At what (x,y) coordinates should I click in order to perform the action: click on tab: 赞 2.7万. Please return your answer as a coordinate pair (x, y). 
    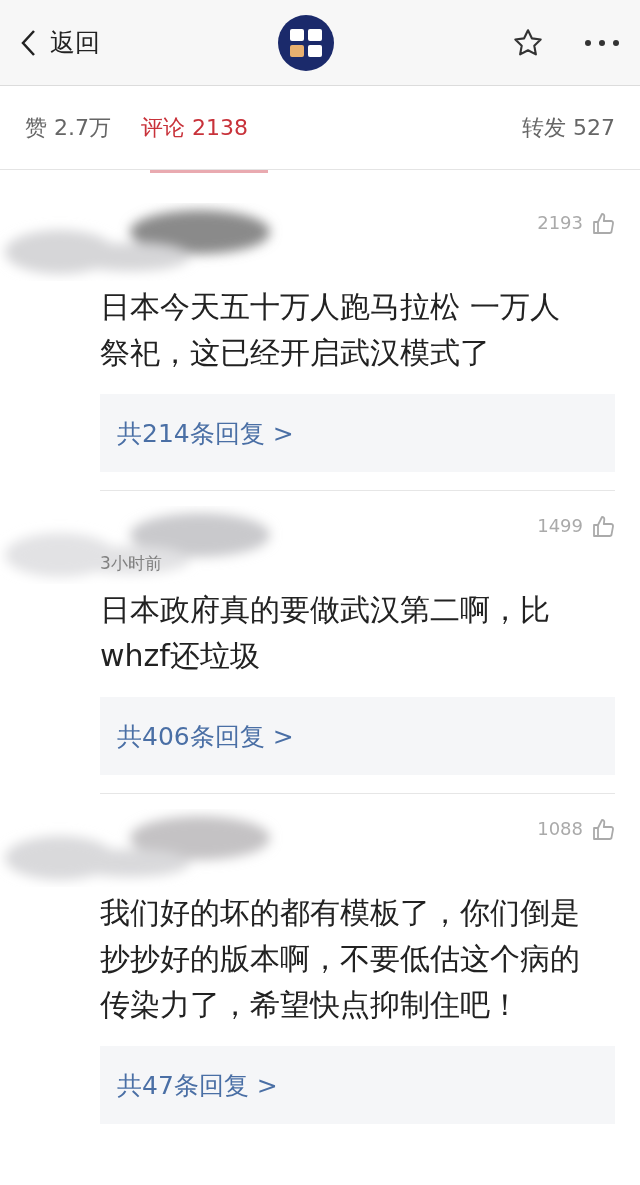
    Looking at the image, I should click on (68, 127).